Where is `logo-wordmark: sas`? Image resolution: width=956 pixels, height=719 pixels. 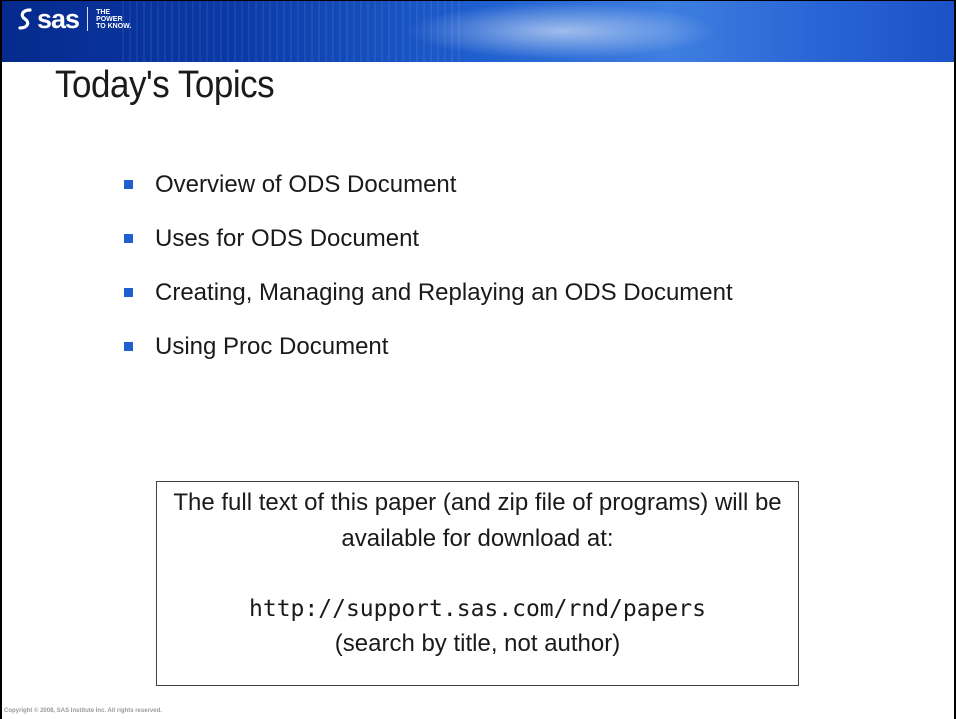
logo-wordmark: sas is located at coordinates (58, 19).